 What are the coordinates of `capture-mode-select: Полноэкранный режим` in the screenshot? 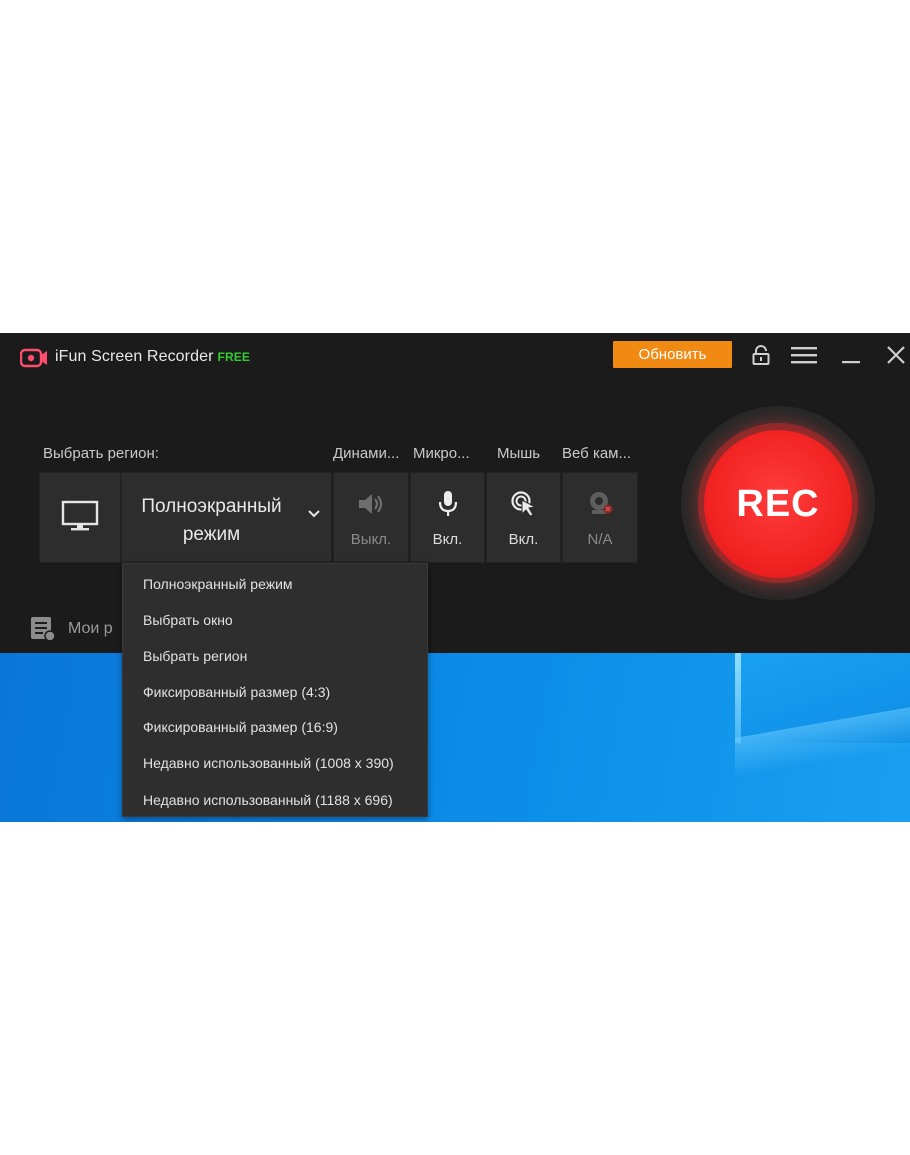 It's located at (226, 517).